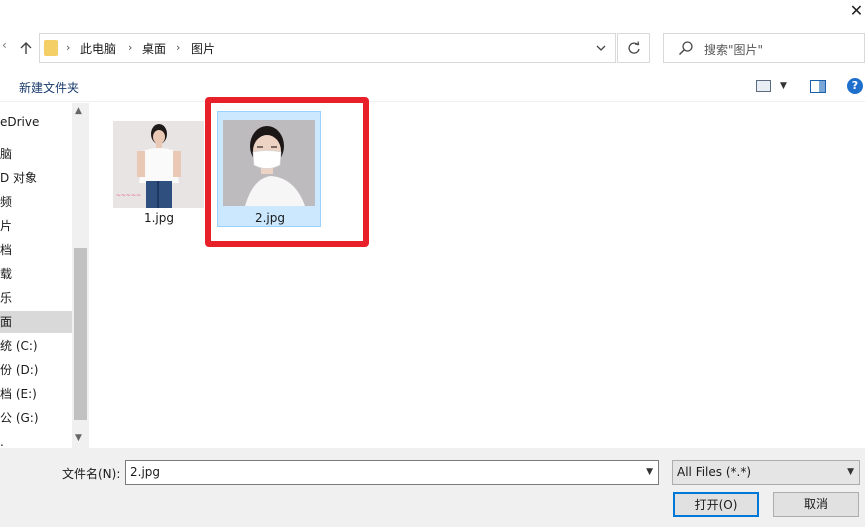  What do you see at coordinates (36, 250) in the screenshot?
I see `nav-item-documents: 档` at bounding box center [36, 250].